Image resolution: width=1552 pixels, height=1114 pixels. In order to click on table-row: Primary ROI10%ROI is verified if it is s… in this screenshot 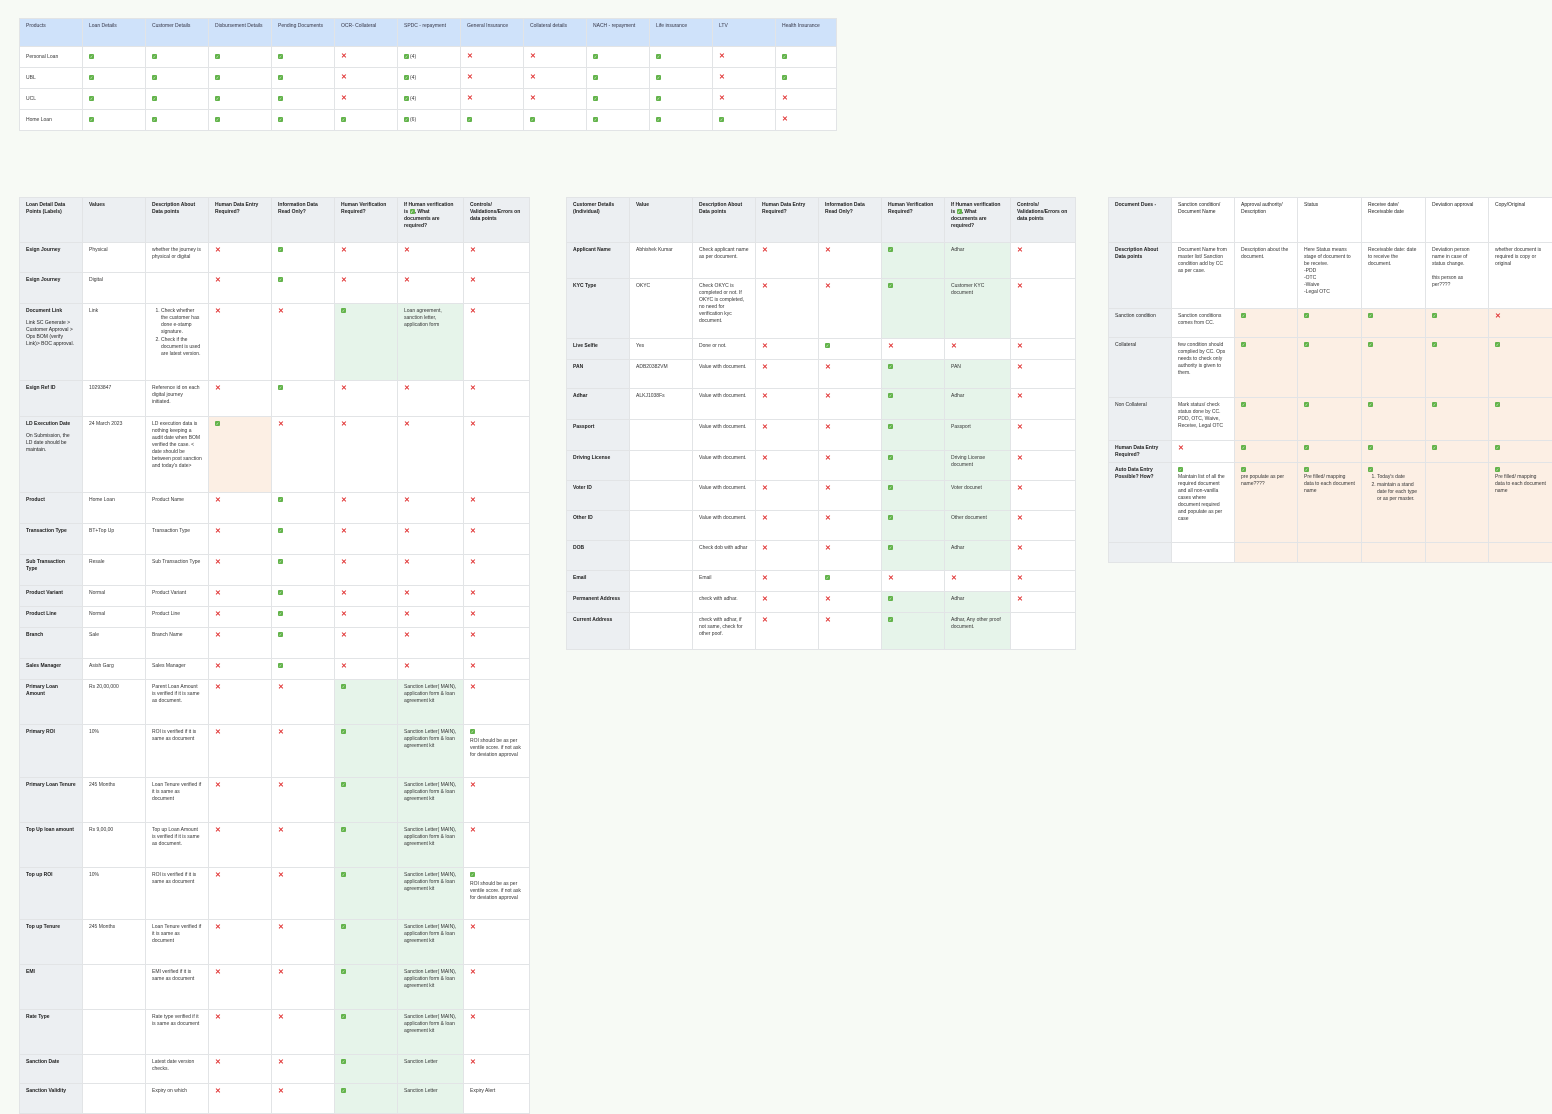, I will do `click(275, 751)`.